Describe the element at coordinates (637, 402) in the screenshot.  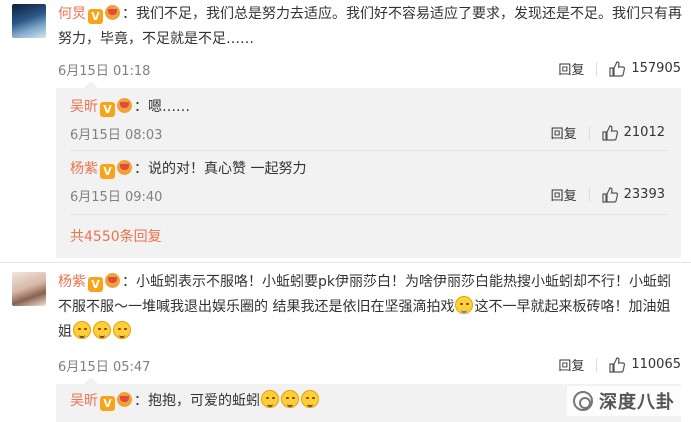
I see `watermark-text: 深度八卦` at that location.